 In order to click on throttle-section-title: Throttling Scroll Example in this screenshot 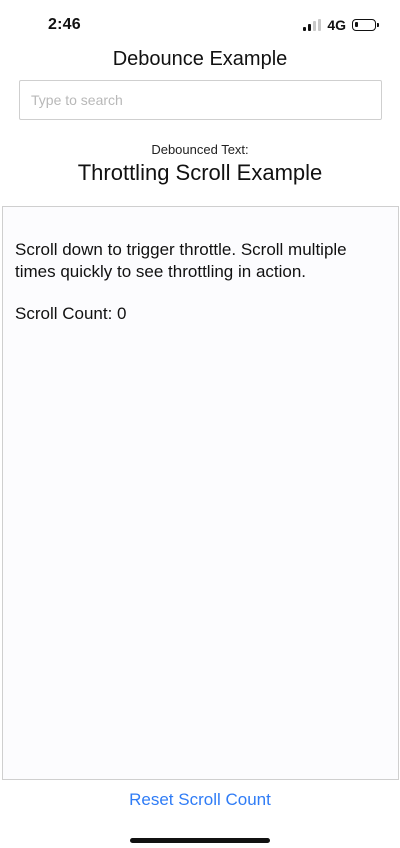, I will do `click(200, 172)`.